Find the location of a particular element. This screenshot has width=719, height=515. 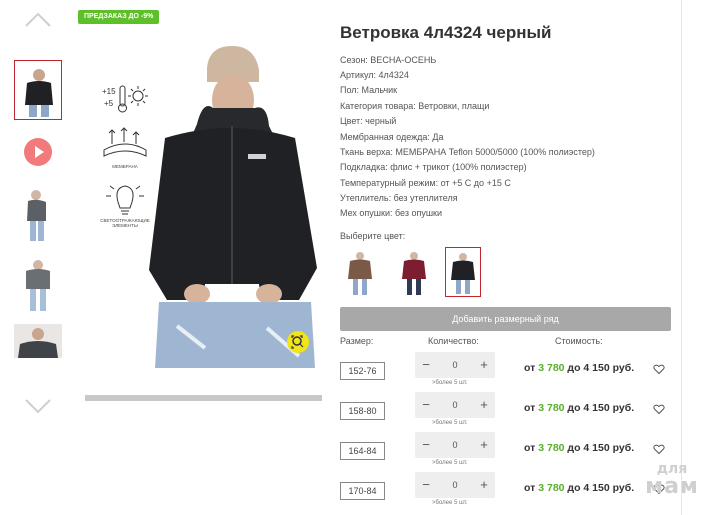

video-play-button is located at coordinates (38, 152).